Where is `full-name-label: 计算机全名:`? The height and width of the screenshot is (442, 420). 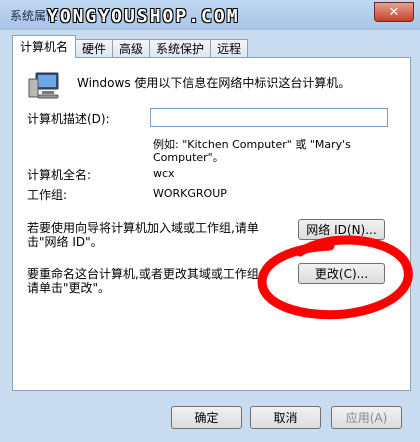 full-name-label: 计算机全名: is located at coordinates (59, 175).